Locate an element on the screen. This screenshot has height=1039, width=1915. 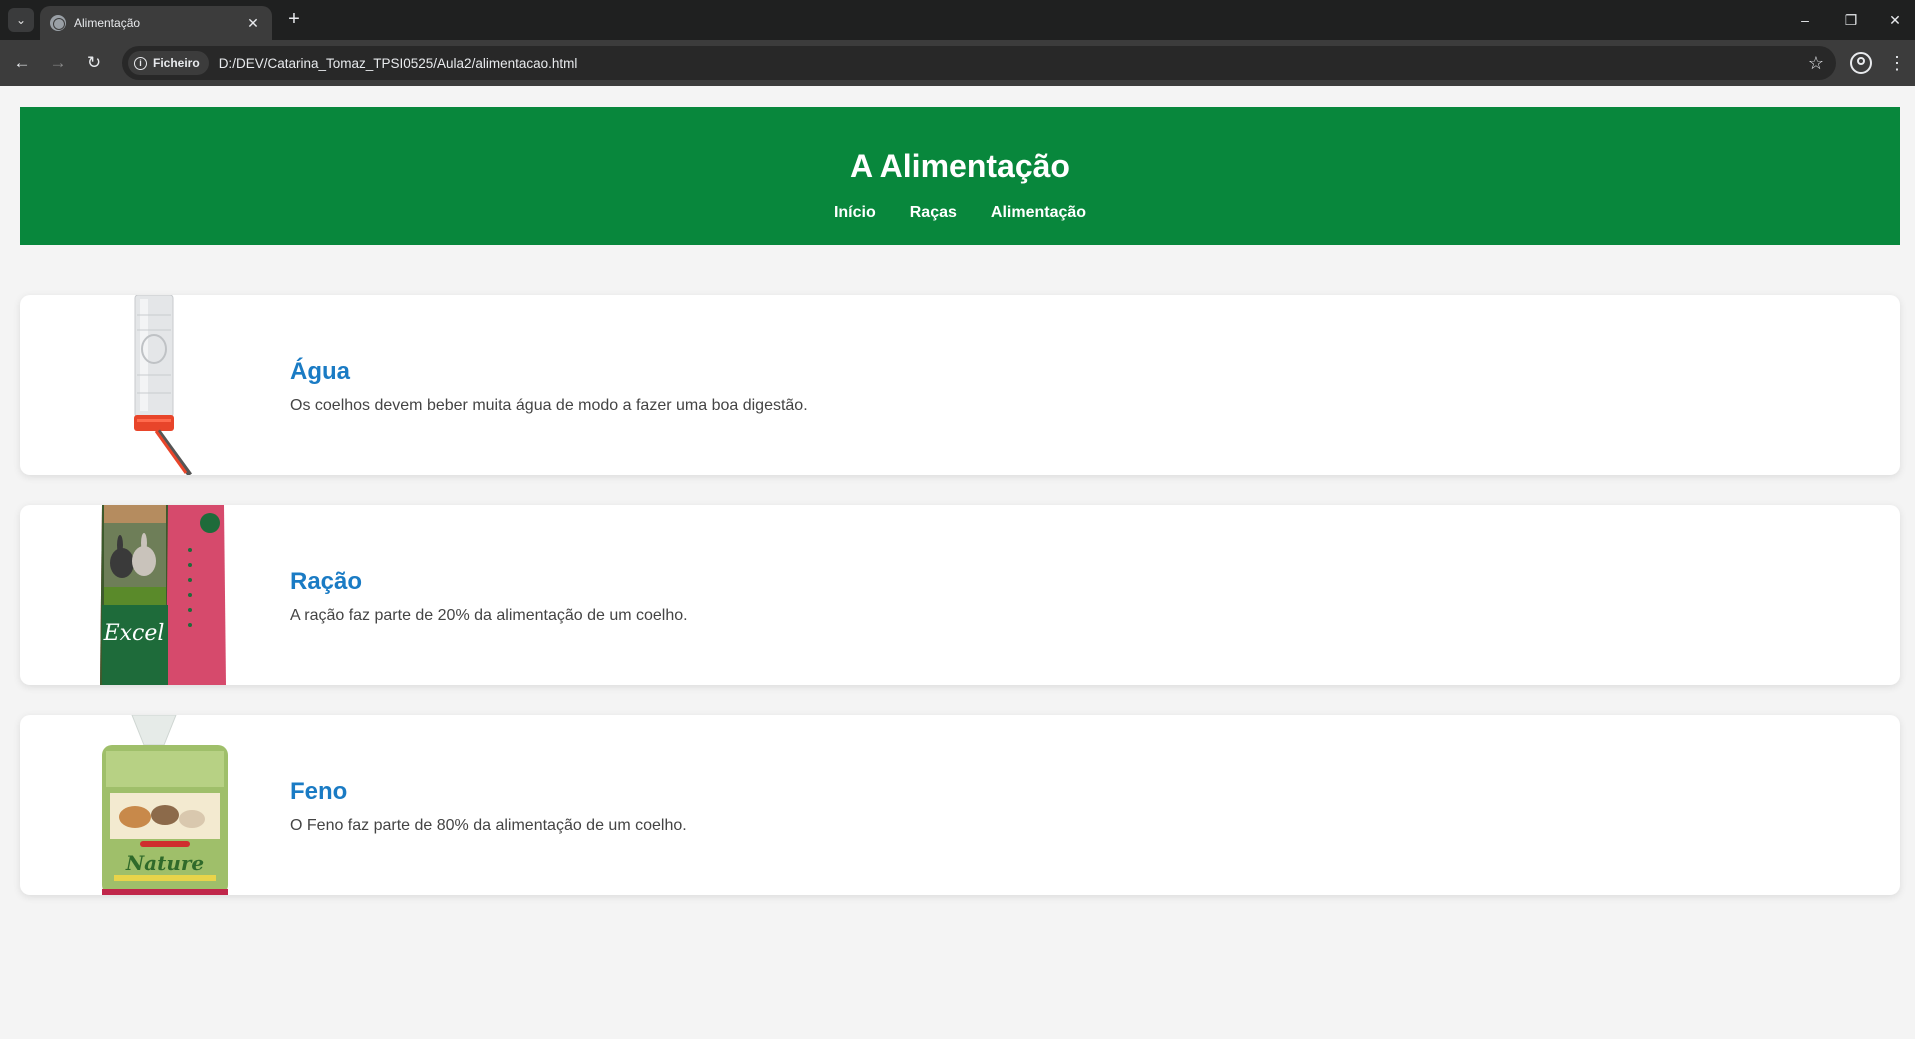
main-nav: Início Raças Alimentação is located at coordinates (960, 213).